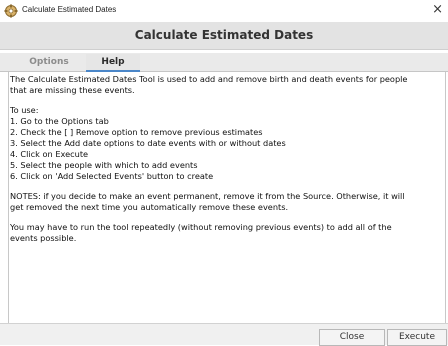 This screenshot has height=346, width=448. I want to click on close-button: Close, so click(352, 337).